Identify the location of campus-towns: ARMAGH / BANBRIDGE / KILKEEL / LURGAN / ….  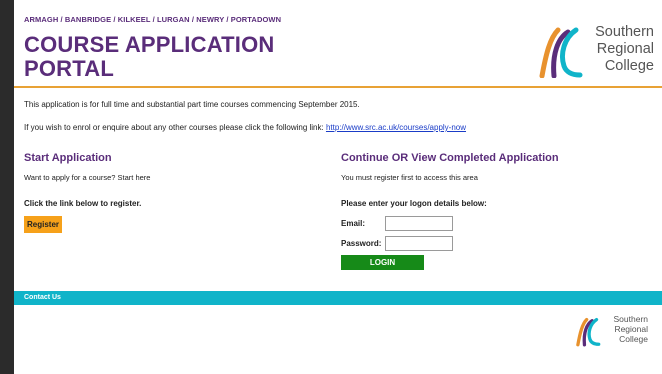
(153, 19).